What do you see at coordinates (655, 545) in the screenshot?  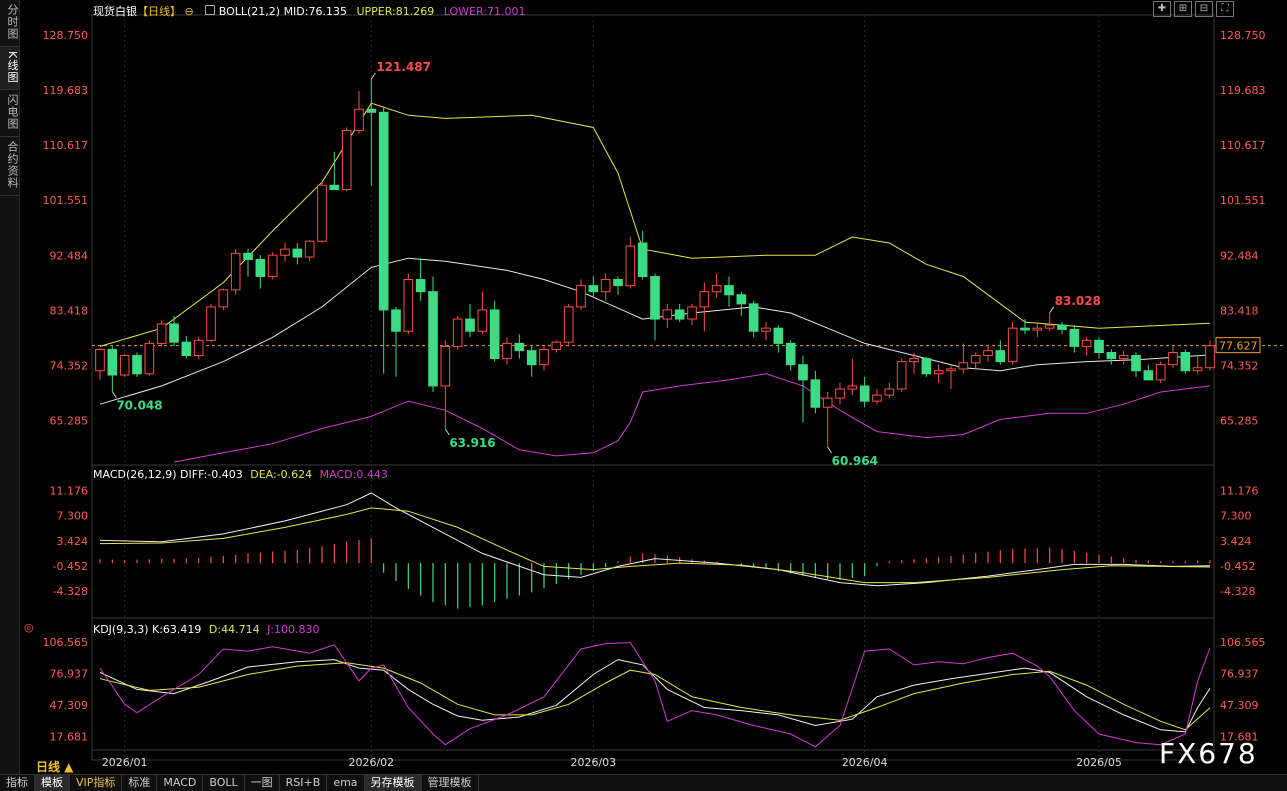 I see `macd-dea-line` at bounding box center [655, 545].